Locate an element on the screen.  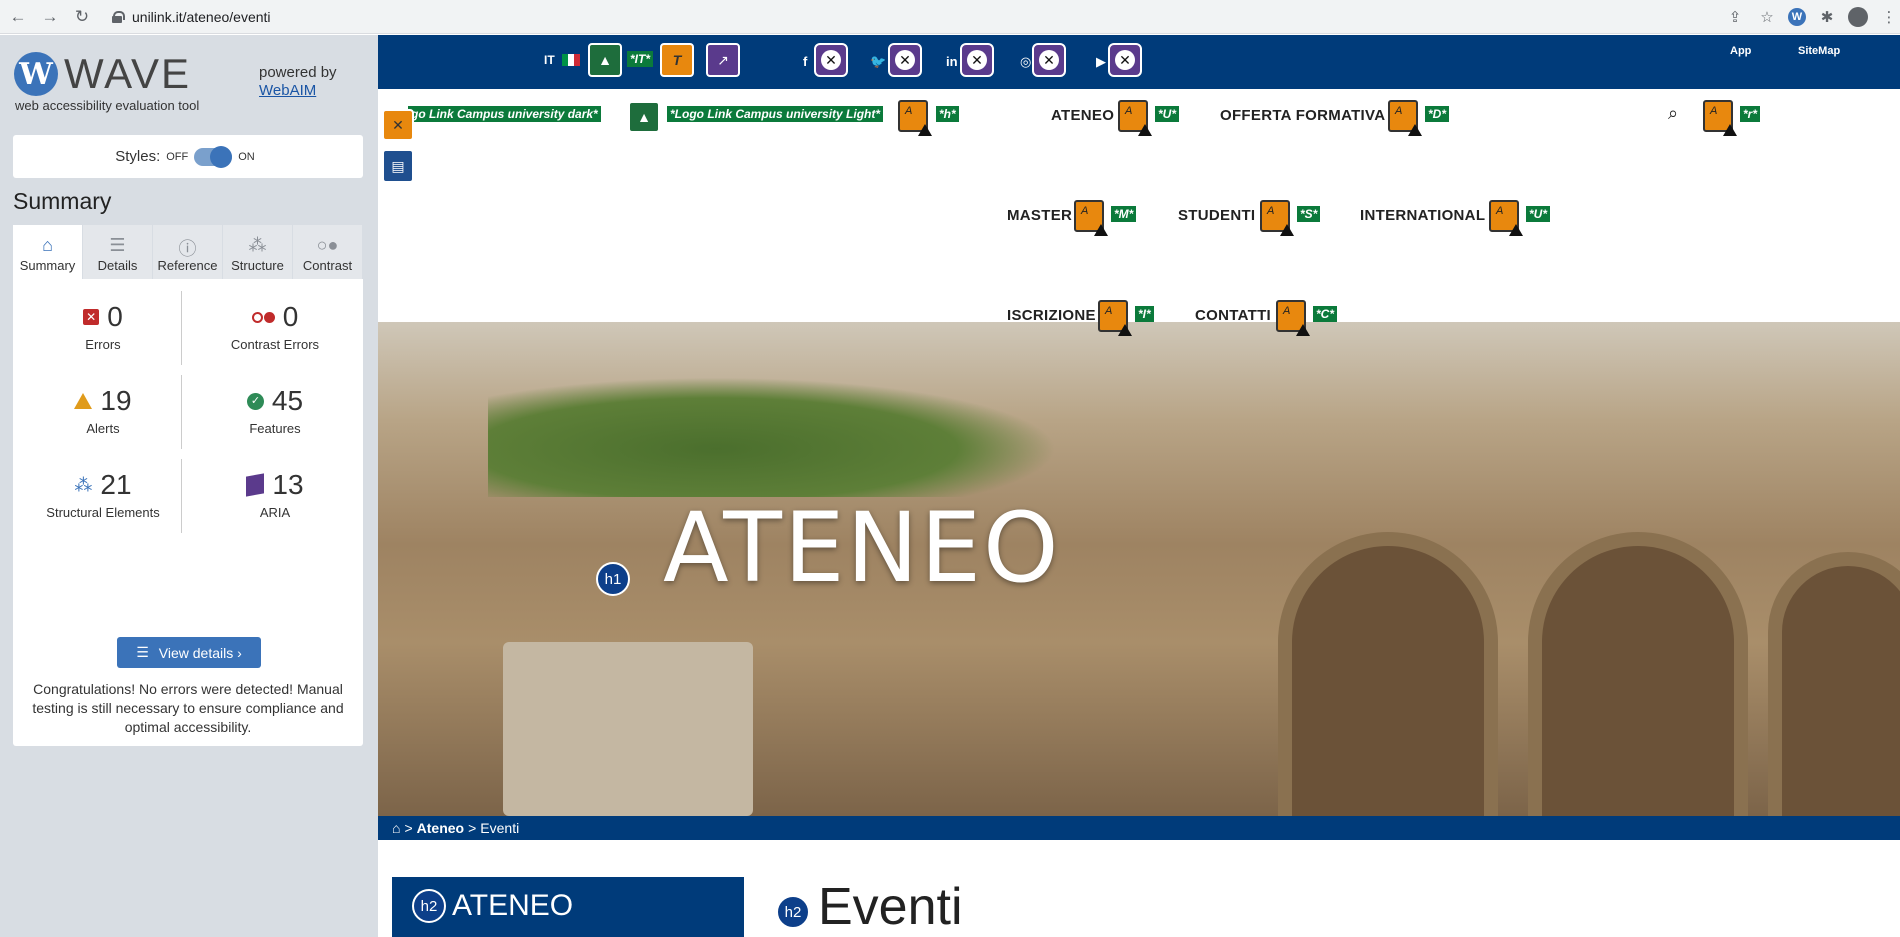
menu-offerta-formativa: OFFERTA FORMATIVA is located at coordinates (1302, 115).